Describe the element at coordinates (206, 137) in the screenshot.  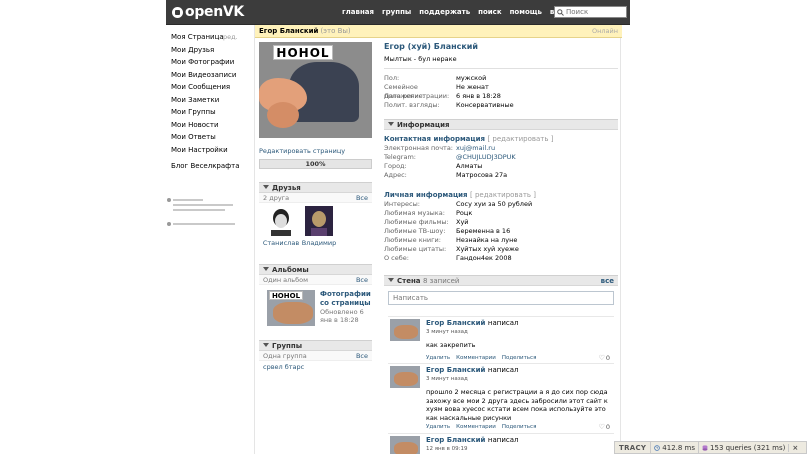
I see `menu-my-replies: Мои Ответы` at that location.